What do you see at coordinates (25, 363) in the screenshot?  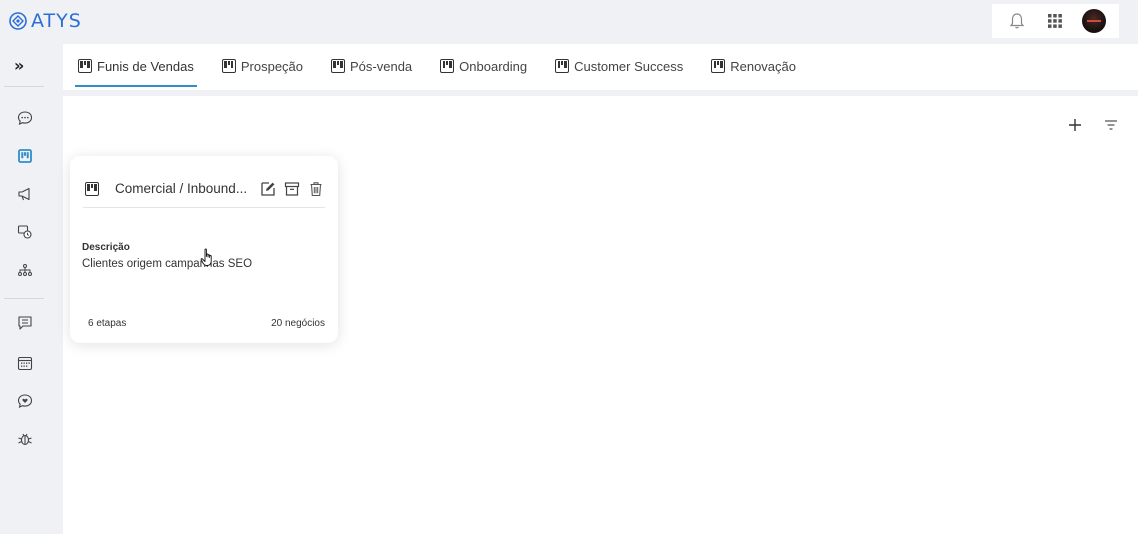 I see `calendar-icon` at bounding box center [25, 363].